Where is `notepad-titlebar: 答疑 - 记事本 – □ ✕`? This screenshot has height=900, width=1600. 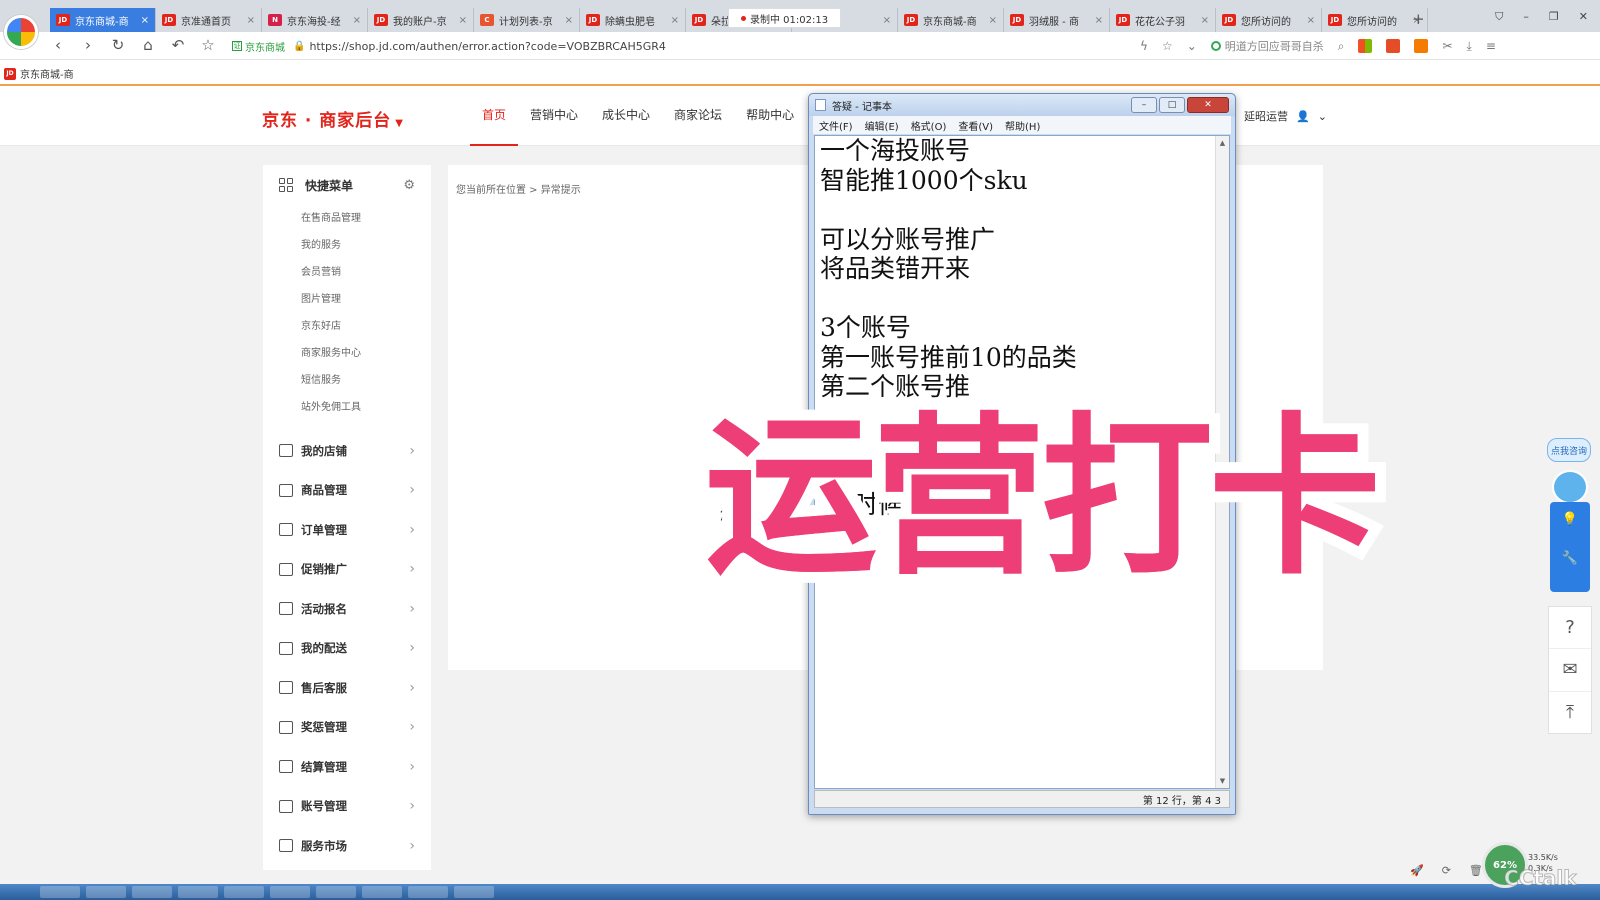 notepad-titlebar: 答疑 - 记事本 – □ ✕ is located at coordinates (1022, 105).